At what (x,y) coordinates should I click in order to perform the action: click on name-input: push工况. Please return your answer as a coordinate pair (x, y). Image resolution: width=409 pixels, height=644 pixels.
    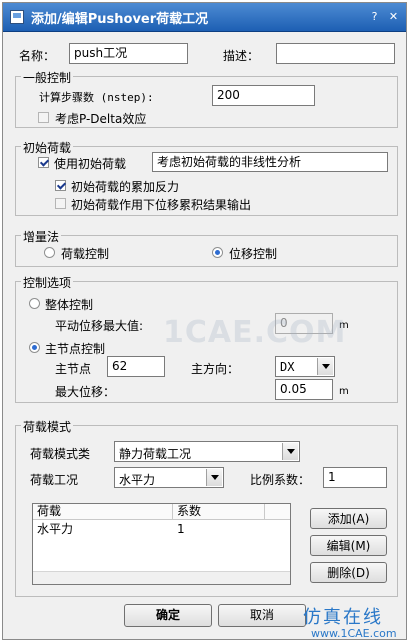
    Looking at the image, I should click on (128, 53).